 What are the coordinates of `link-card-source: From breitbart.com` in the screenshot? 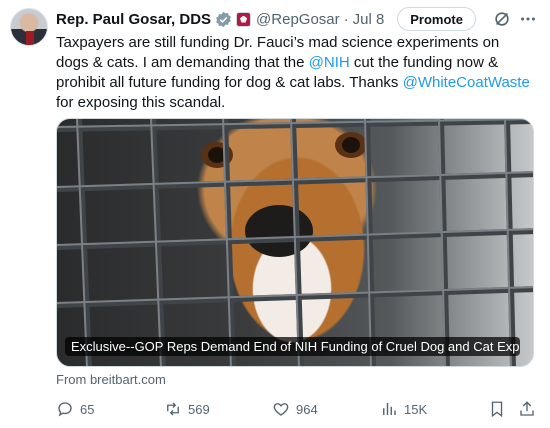 It's located at (111, 379).